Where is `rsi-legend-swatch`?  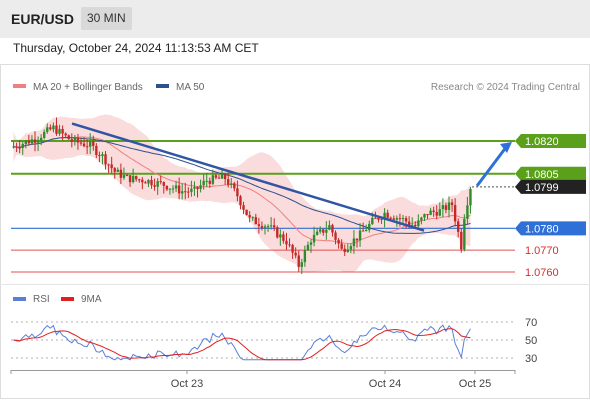
rsi-legend-swatch is located at coordinates (19, 299).